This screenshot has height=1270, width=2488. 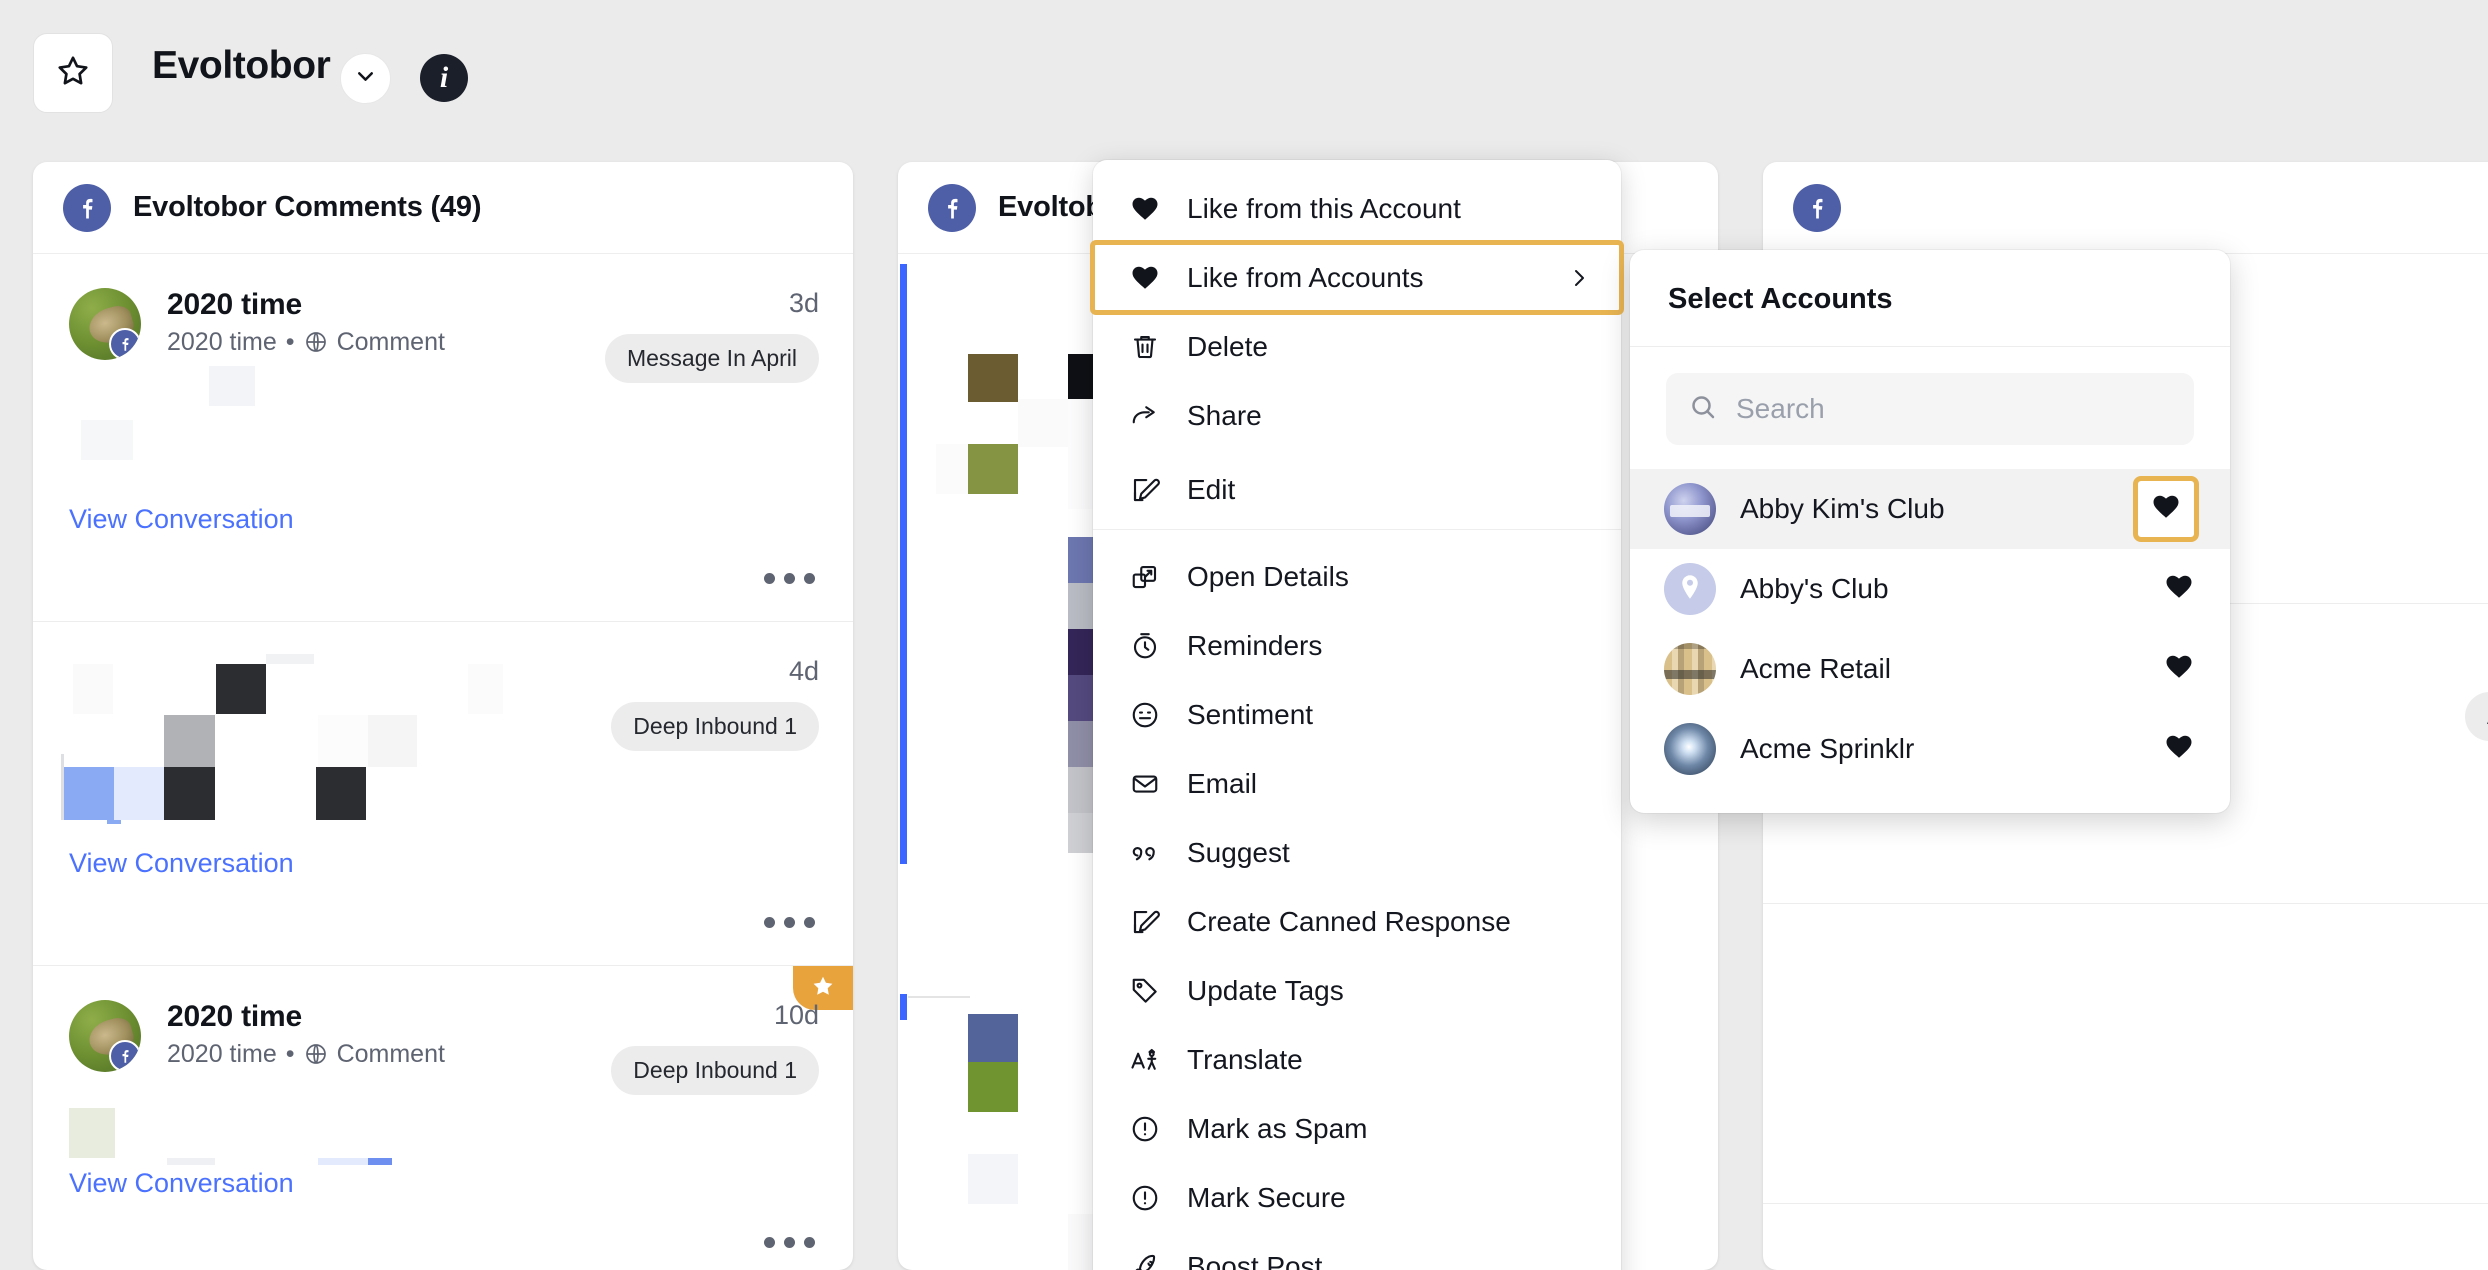 I want to click on menu-item-open-details: Open Details, so click(x=1357, y=576).